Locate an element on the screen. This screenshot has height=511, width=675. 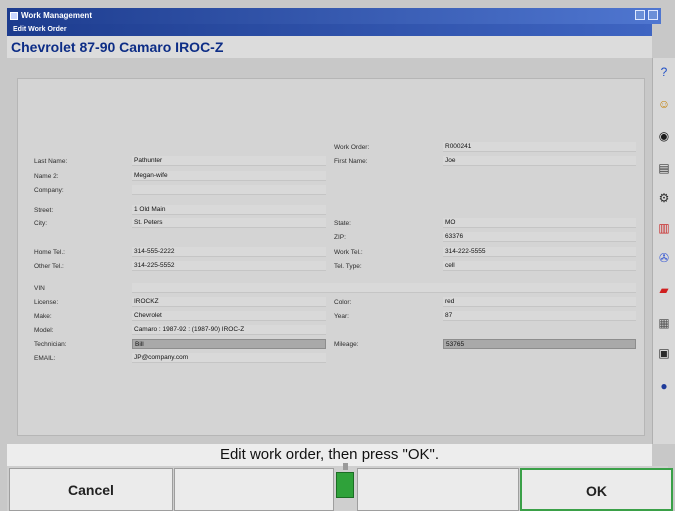
color-label: Color: is located at coordinates (343, 302).